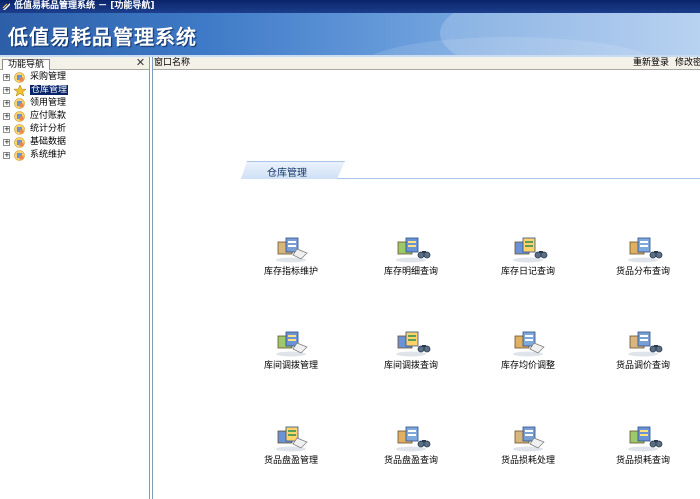 Image resolution: width=700 pixels, height=499 pixels. Describe the element at coordinates (413, 439) in the screenshot. I see `surplus-query-icon` at that location.